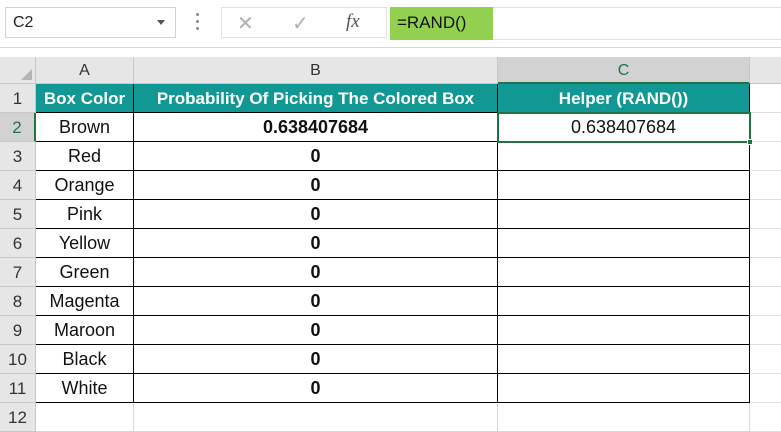 The image size is (781, 432). What do you see at coordinates (85, 156) in the screenshot?
I see `cell-box-color: Red` at bounding box center [85, 156].